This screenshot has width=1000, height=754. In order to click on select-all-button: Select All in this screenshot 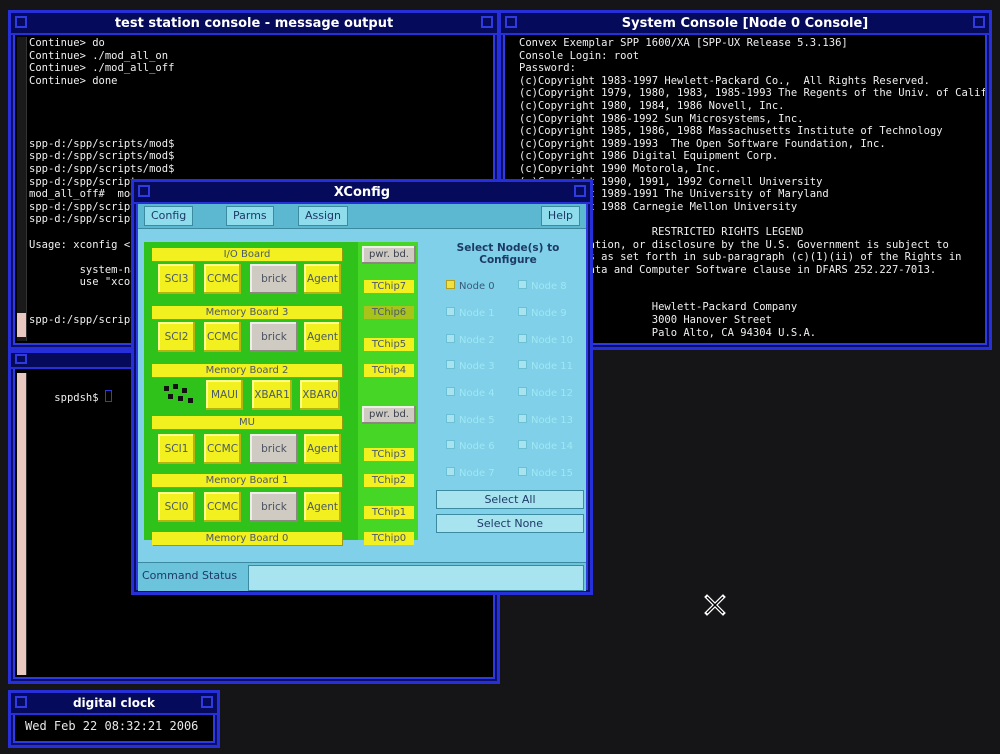, I will do `click(510, 499)`.